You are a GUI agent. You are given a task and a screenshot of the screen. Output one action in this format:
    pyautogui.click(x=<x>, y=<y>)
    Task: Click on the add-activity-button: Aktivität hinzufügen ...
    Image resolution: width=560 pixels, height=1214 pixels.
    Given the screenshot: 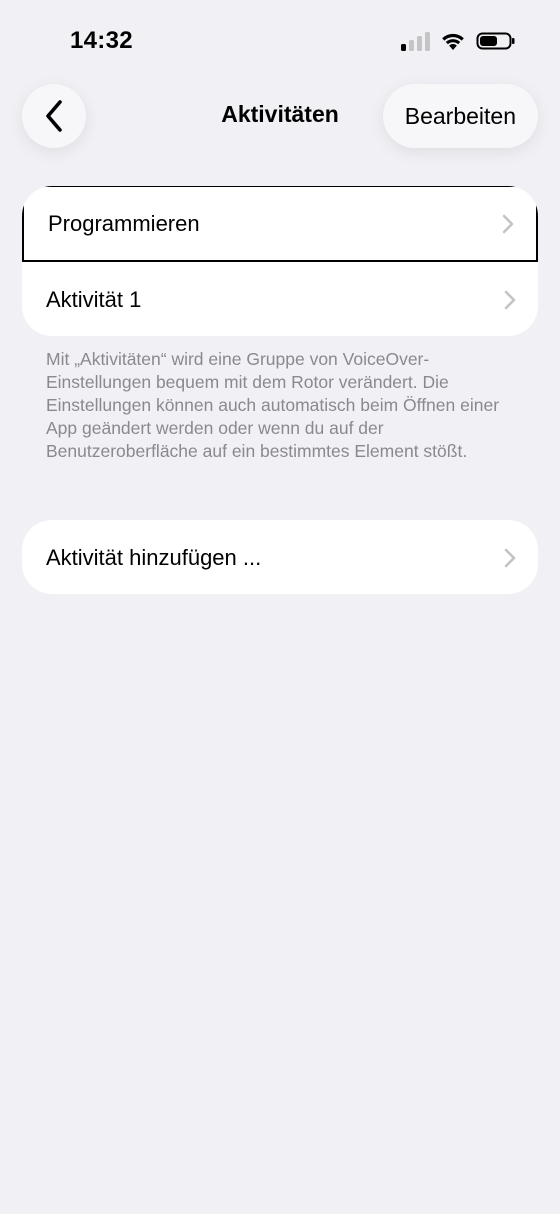 What is the action you would take?
    pyautogui.click(x=280, y=557)
    